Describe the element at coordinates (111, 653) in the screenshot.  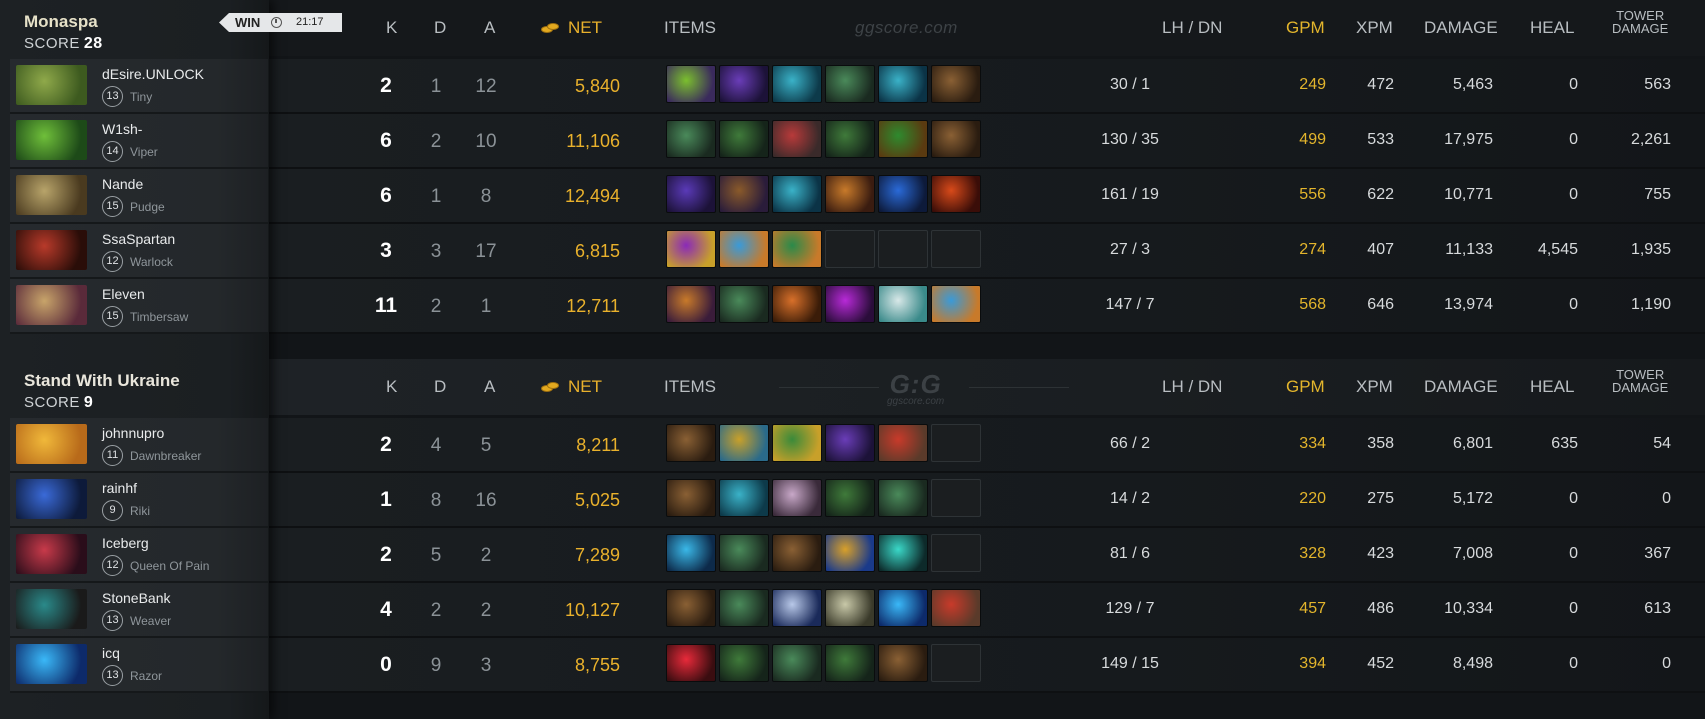
I see `player-name: icq` at that location.